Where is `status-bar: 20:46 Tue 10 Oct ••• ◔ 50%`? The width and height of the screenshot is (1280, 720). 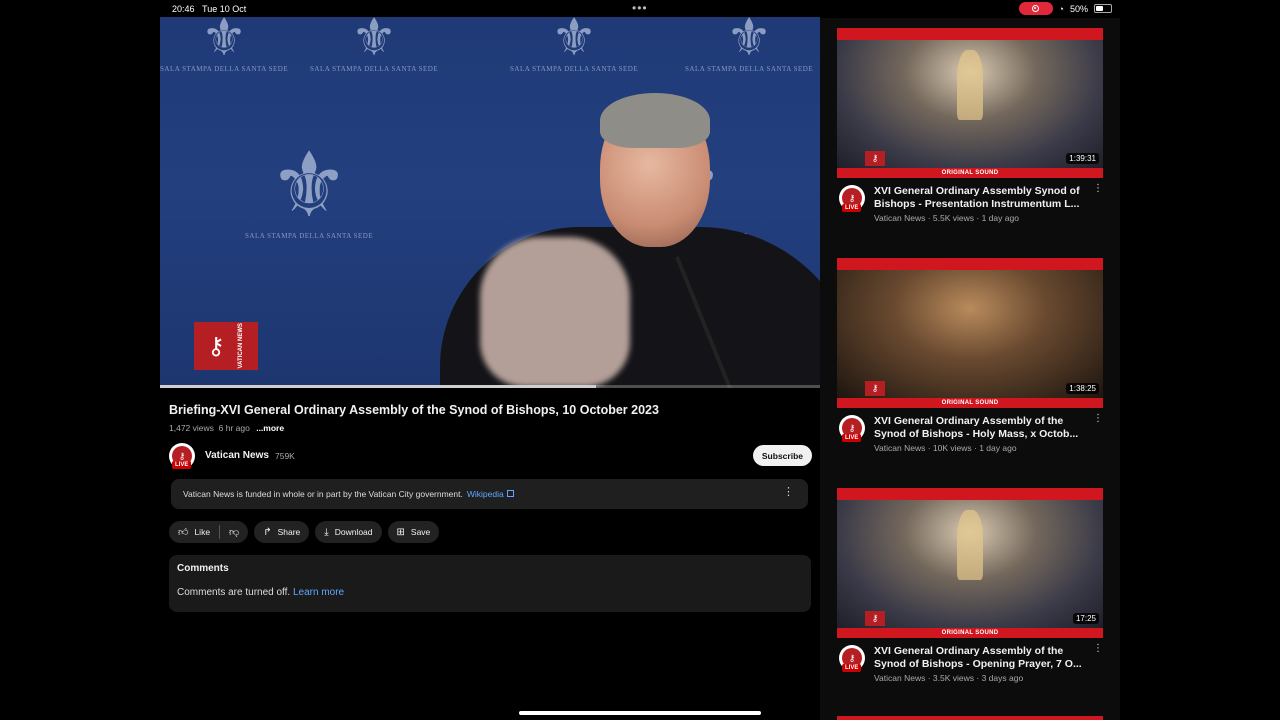 status-bar: 20:46 Tue 10 Oct ••• ◔ 50% is located at coordinates (640, 9).